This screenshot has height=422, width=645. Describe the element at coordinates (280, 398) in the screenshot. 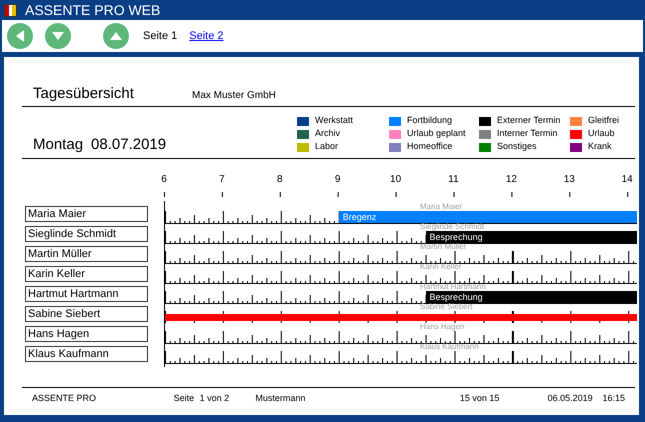

I see `footer-user: Mustermann` at that location.